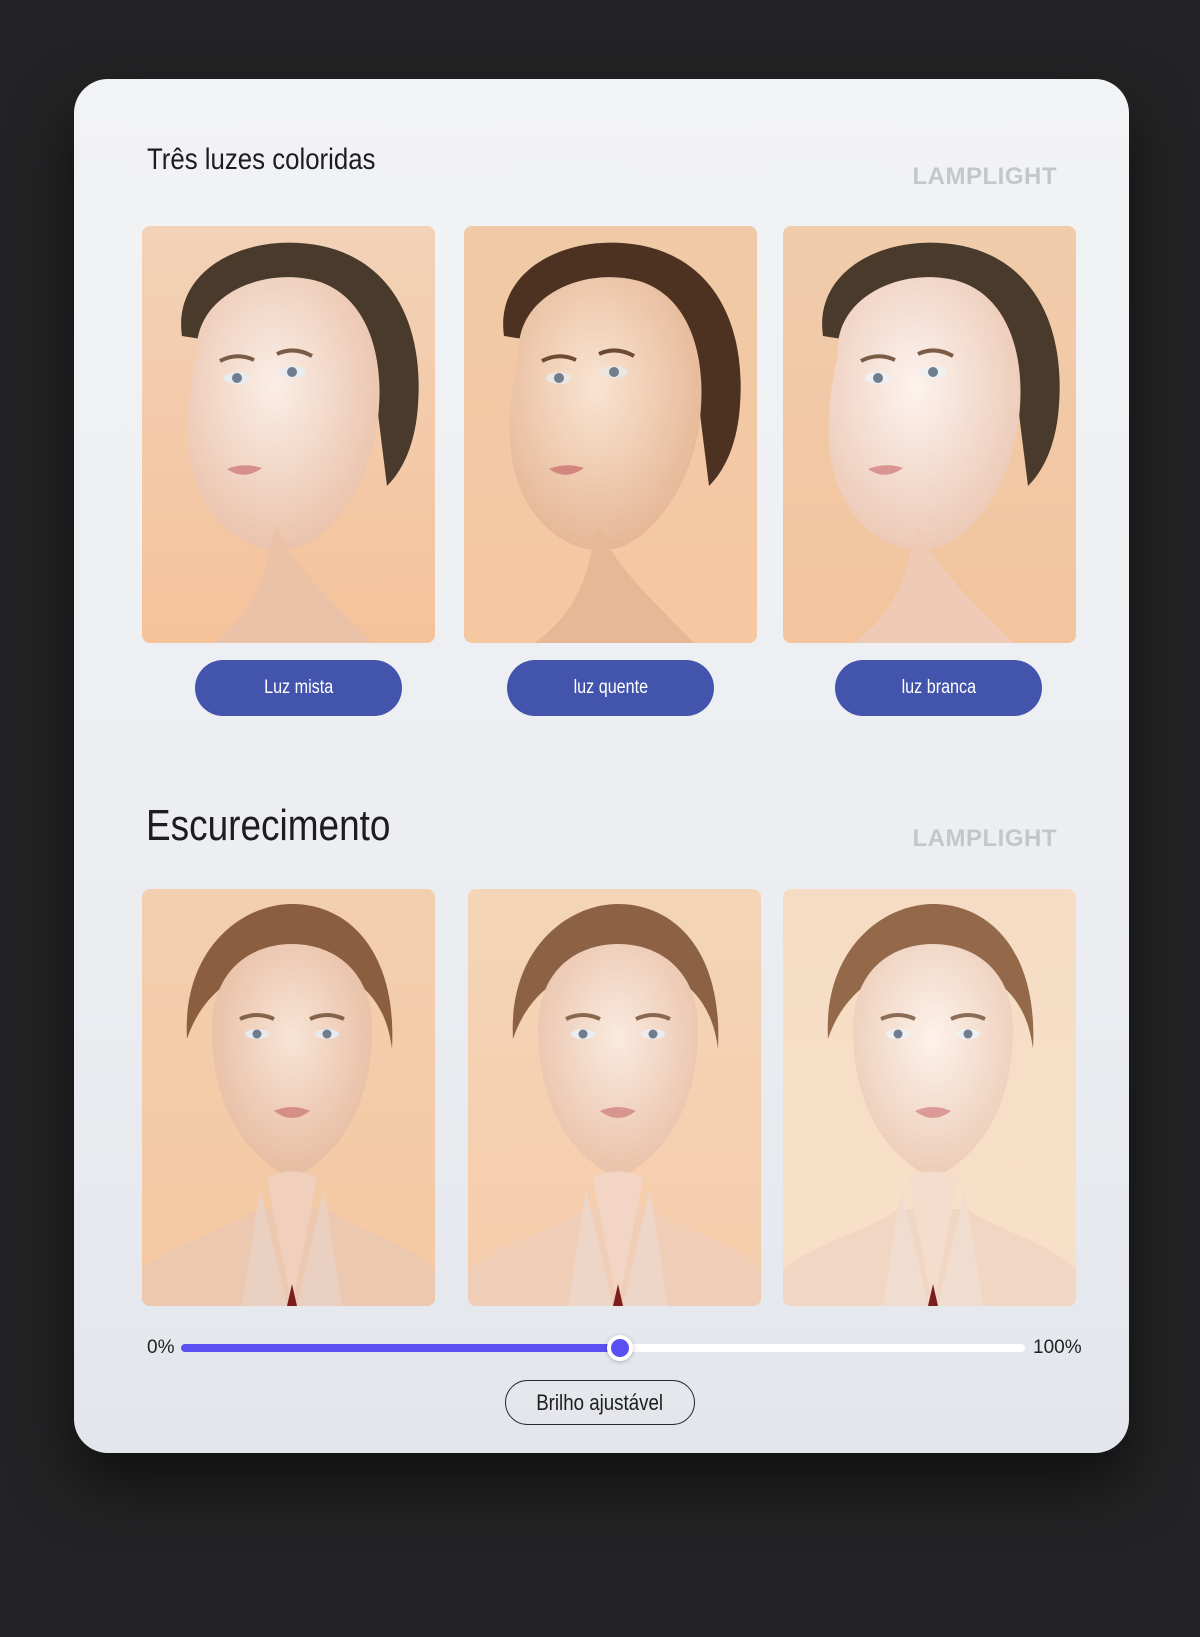 The height and width of the screenshot is (1637, 1200). What do you see at coordinates (619, 1348) in the screenshot?
I see `brightness-slider-thumb` at bounding box center [619, 1348].